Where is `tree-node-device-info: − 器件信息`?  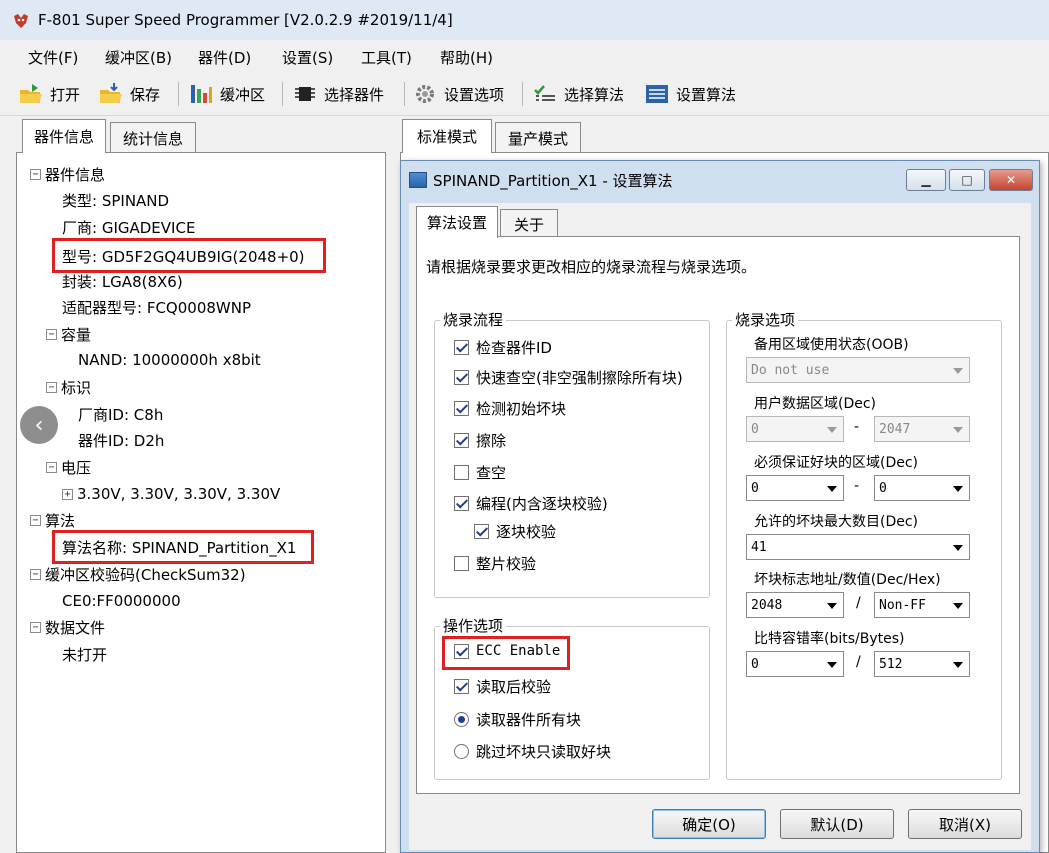 tree-node-device-info: − 器件信息 is located at coordinates (67, 174).